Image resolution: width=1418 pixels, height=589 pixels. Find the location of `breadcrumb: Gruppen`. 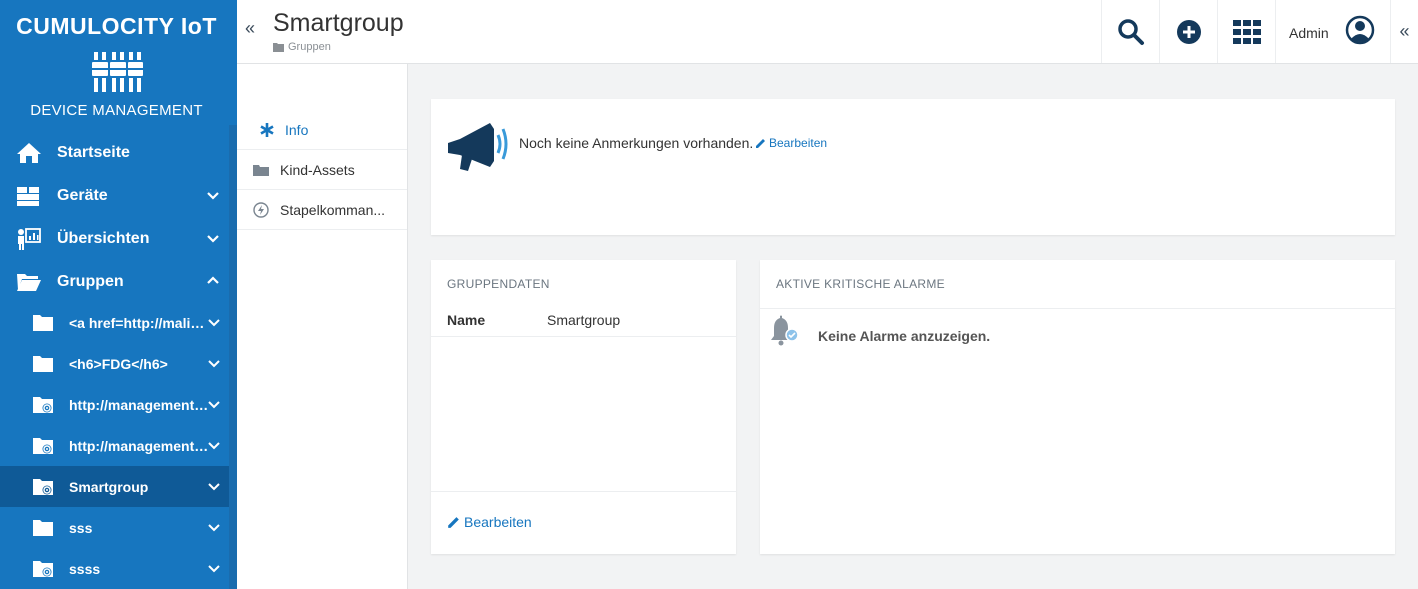

breadcrumb: Gruppen is located at coordinates (302, 47).